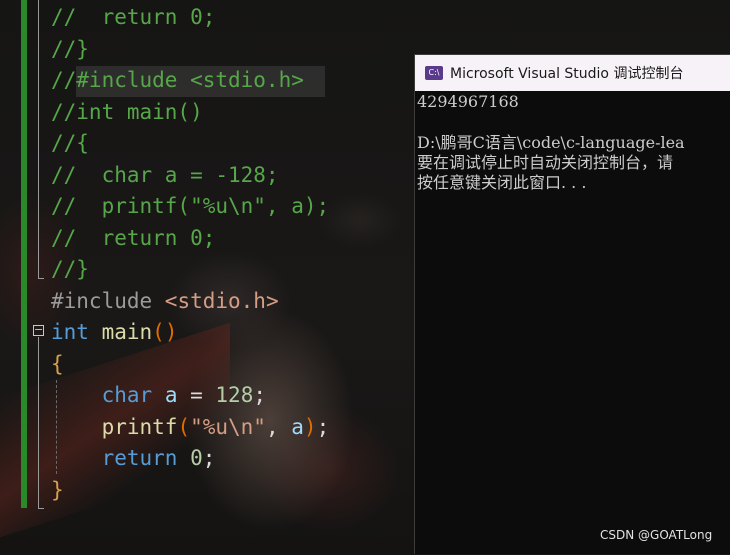 The height and width of the screenshot is (555, 730). I want to click on code-token: //#include <stdio.h>, so click(177, 80).